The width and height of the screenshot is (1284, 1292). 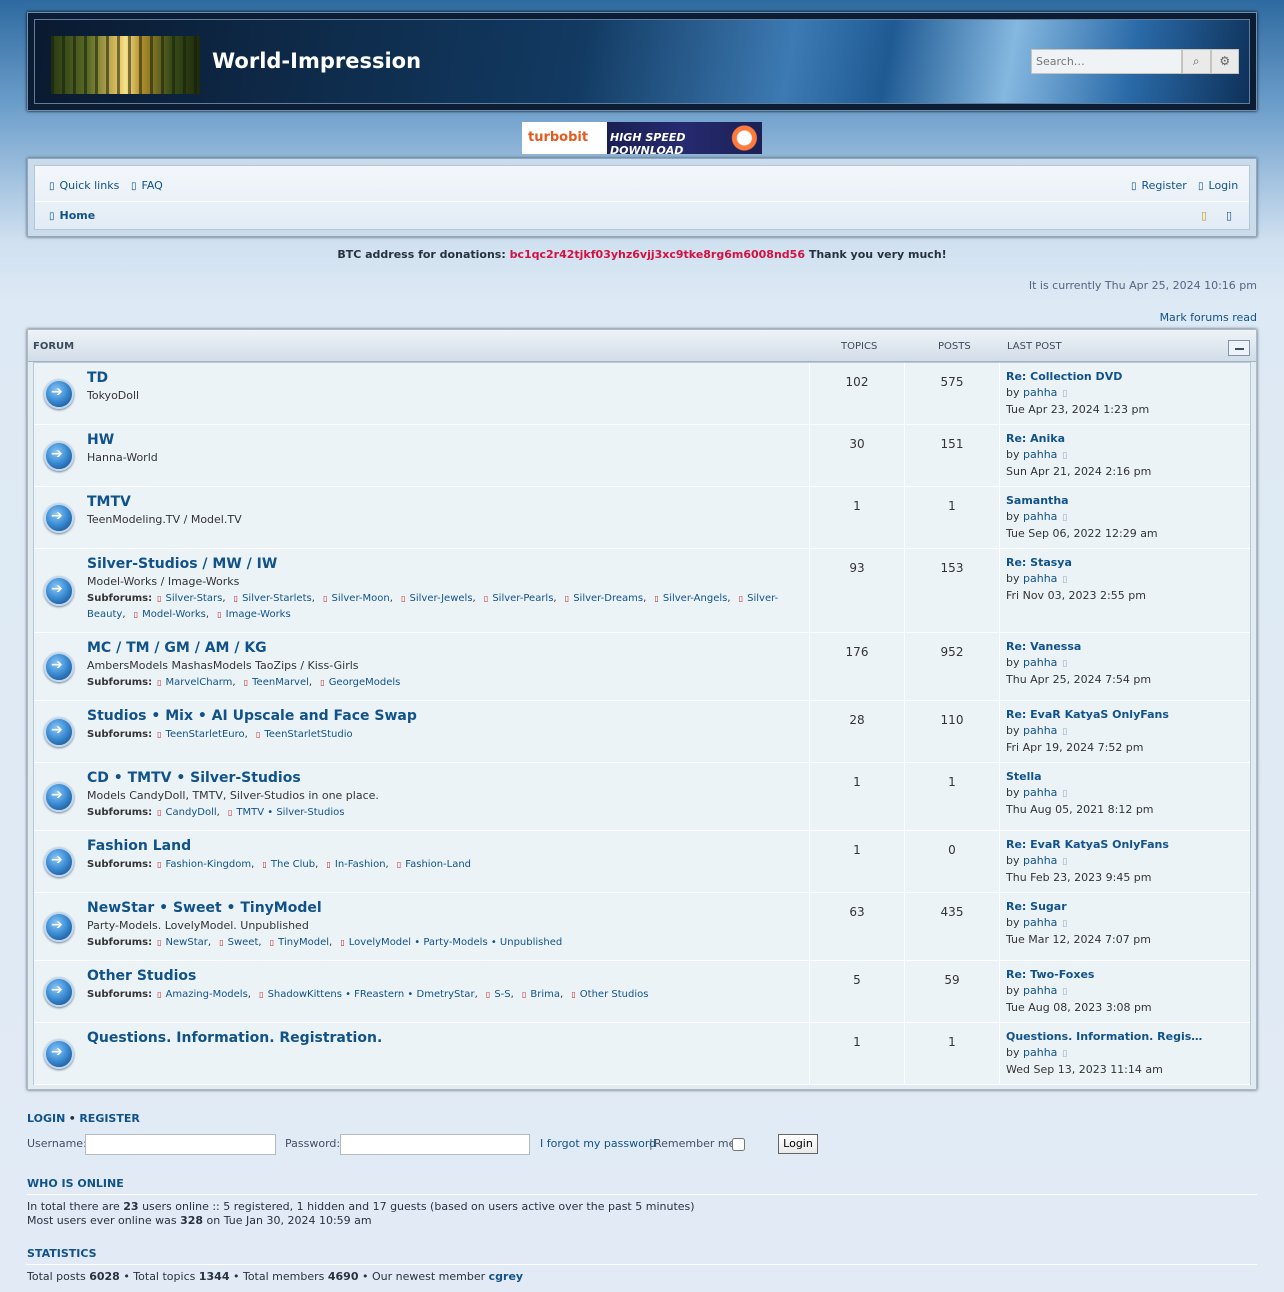 What do you see at coordinates (187, 942) in the screenshot?
I see `subforum-link: NewStar` at bounding box center [187, 942].